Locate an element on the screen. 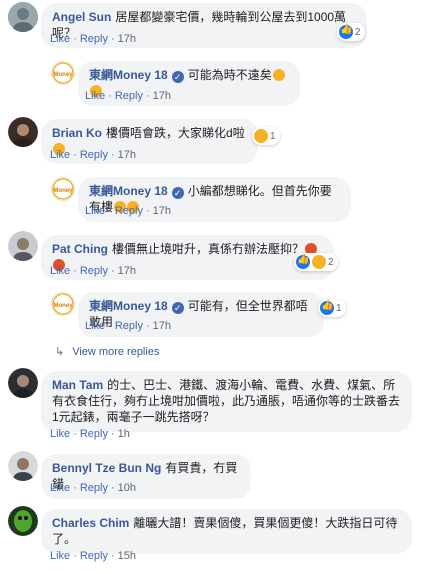 The height and width of the screenshot is (574, 437). commenter-name: Pat Ching is located at coordinates (80, 249).